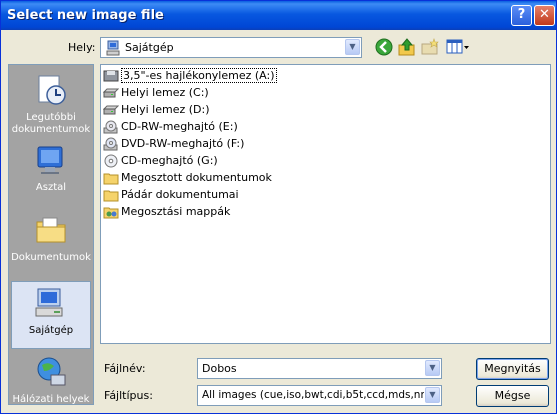  I want to click on floppy-icon, so click(111, 75).